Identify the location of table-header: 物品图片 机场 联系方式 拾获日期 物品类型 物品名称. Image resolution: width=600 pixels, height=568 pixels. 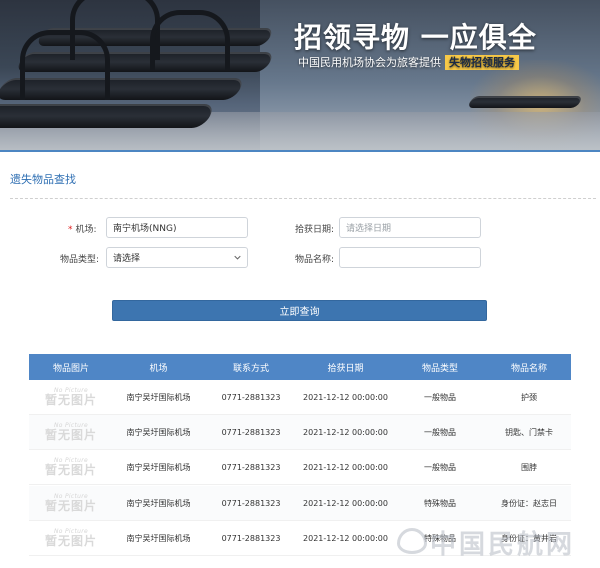
(300, 367).